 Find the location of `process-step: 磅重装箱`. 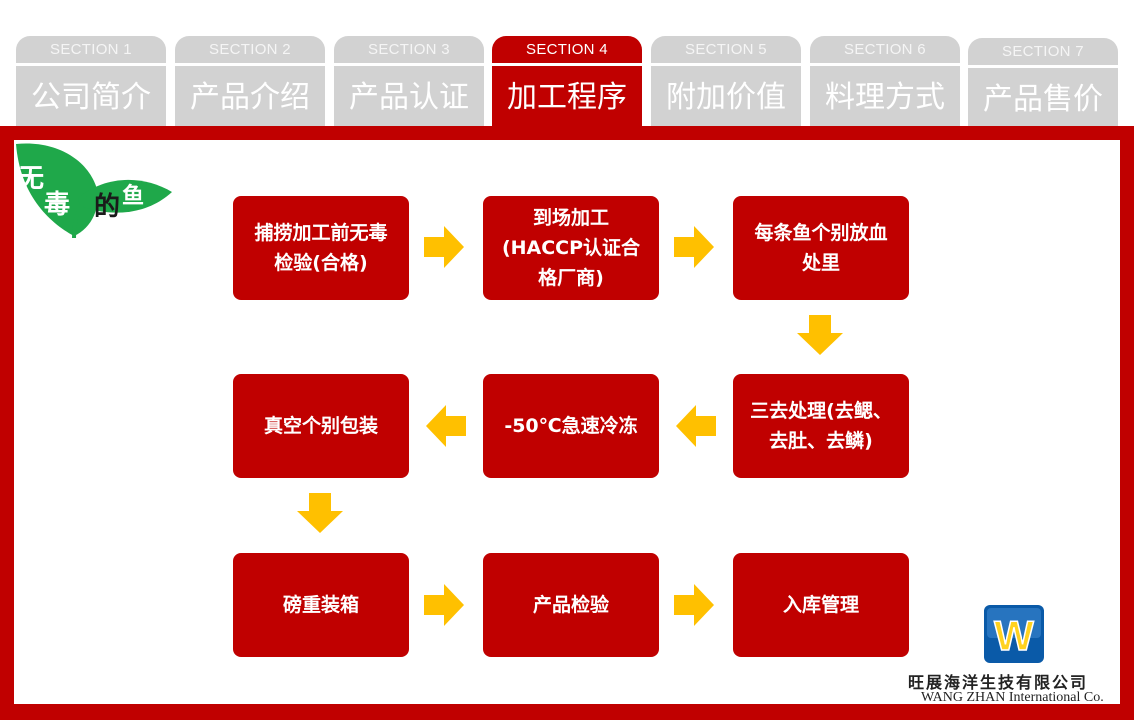

process-step: 磅重装箱 is located at coordinates (321, 605).